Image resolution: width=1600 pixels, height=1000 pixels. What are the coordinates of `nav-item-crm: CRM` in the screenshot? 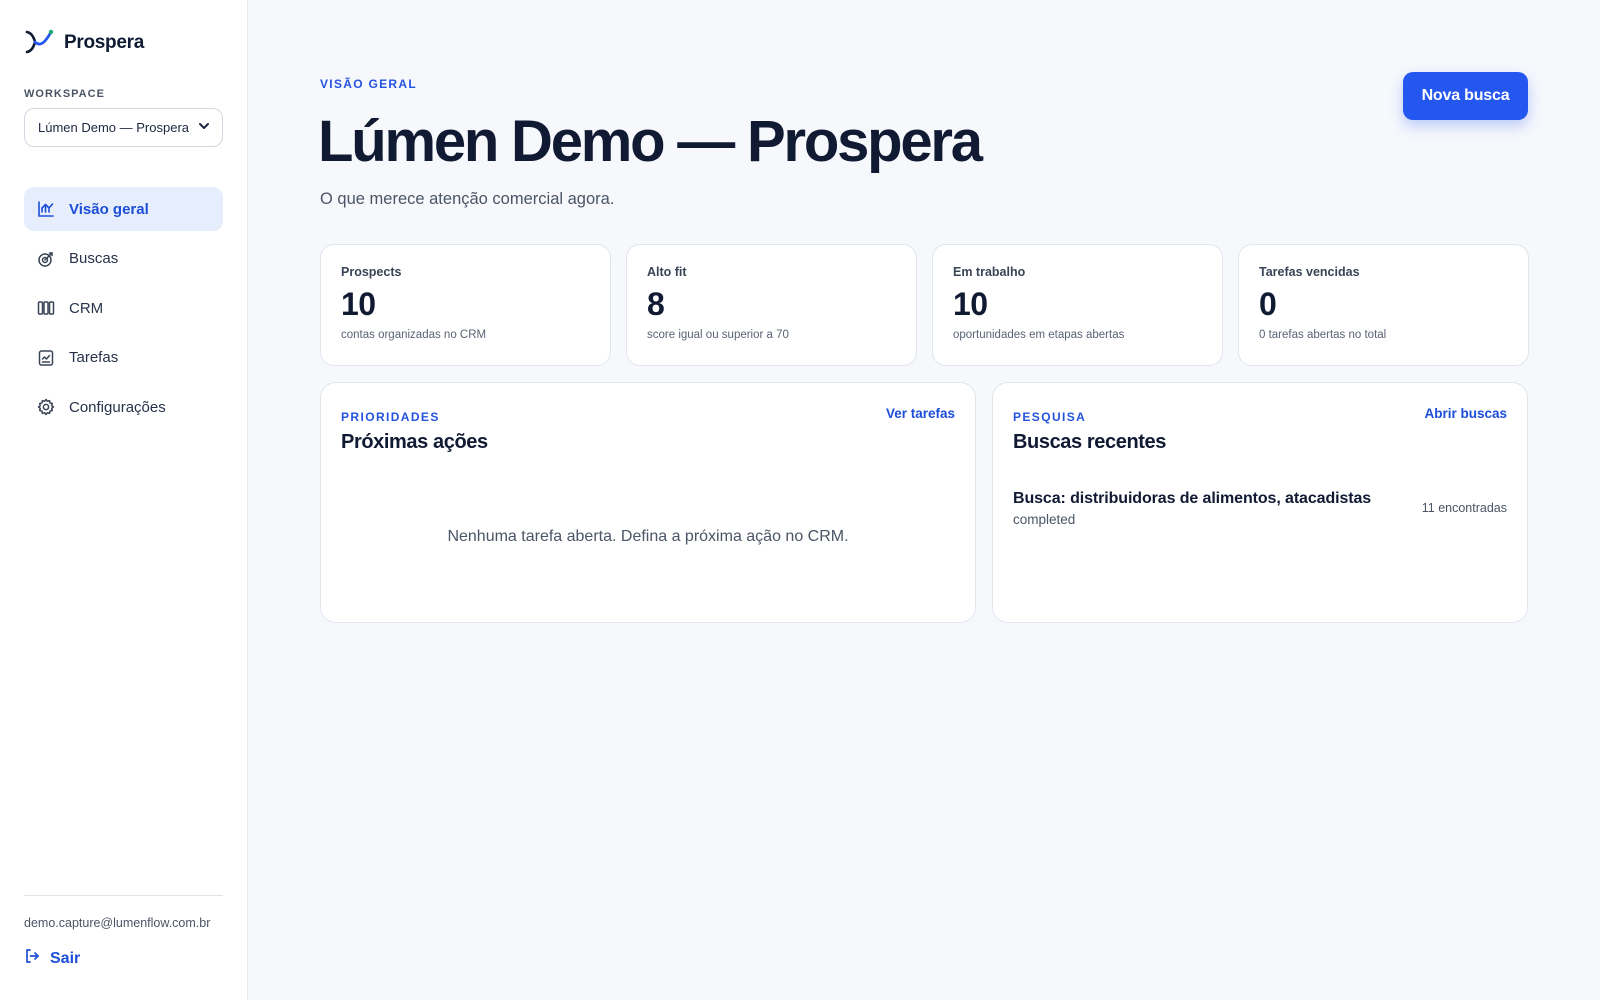 It's located at (123, 308).